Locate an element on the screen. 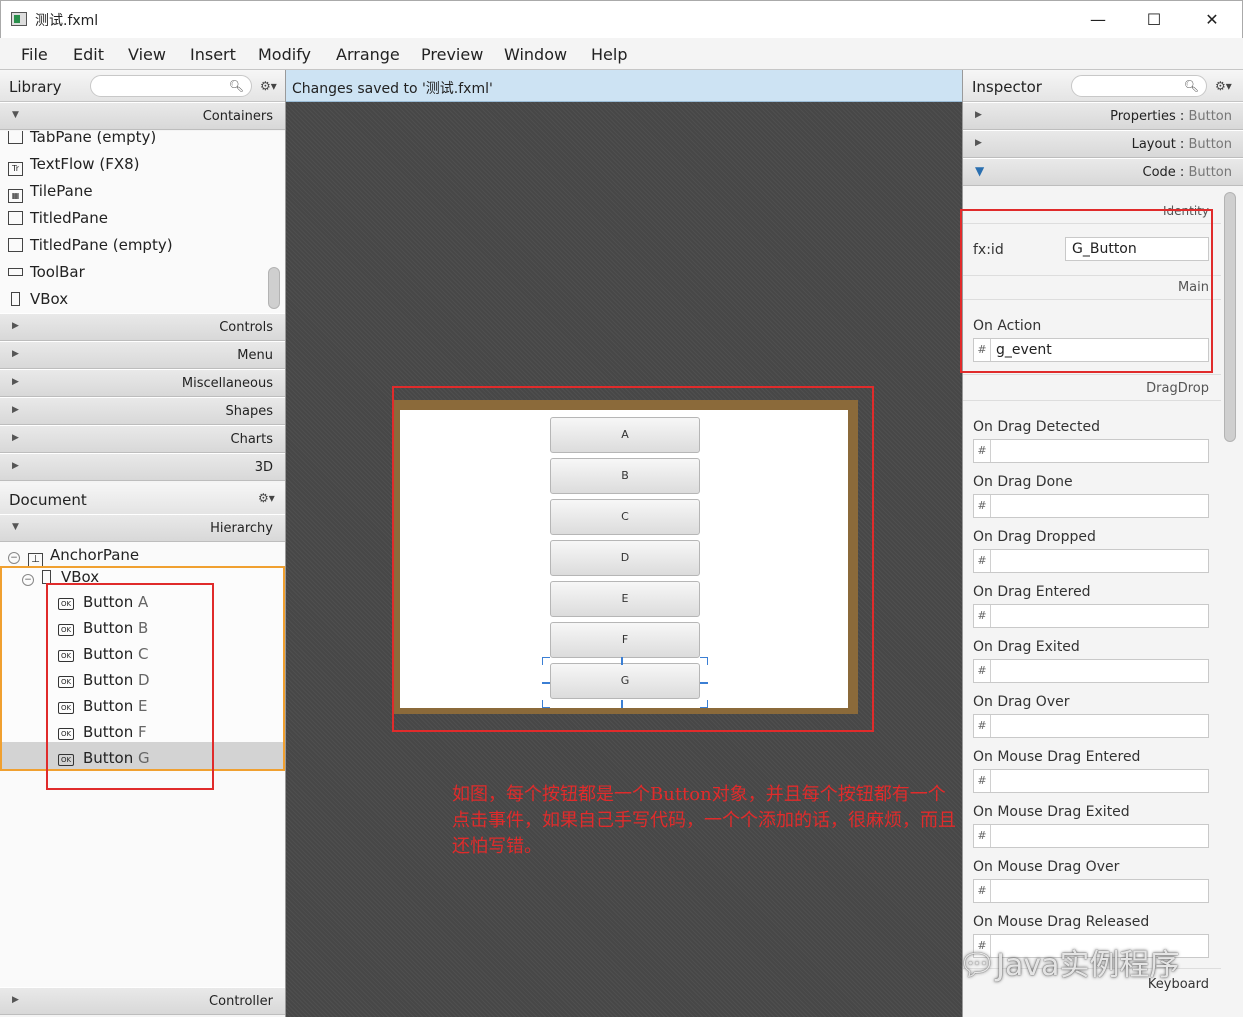 The height and width of the screenshot is (1017, 1243). section-miscellaneous: ▶ Miscellaneous is located at coordinates (142, 383).